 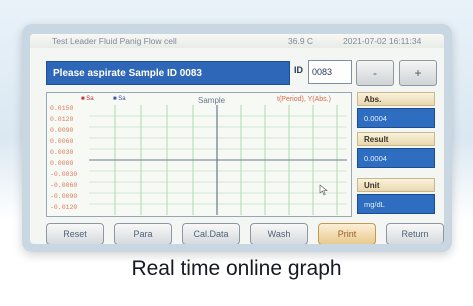 I want to click on y-tick-label: 0.0000, so click(x=62, y=163).